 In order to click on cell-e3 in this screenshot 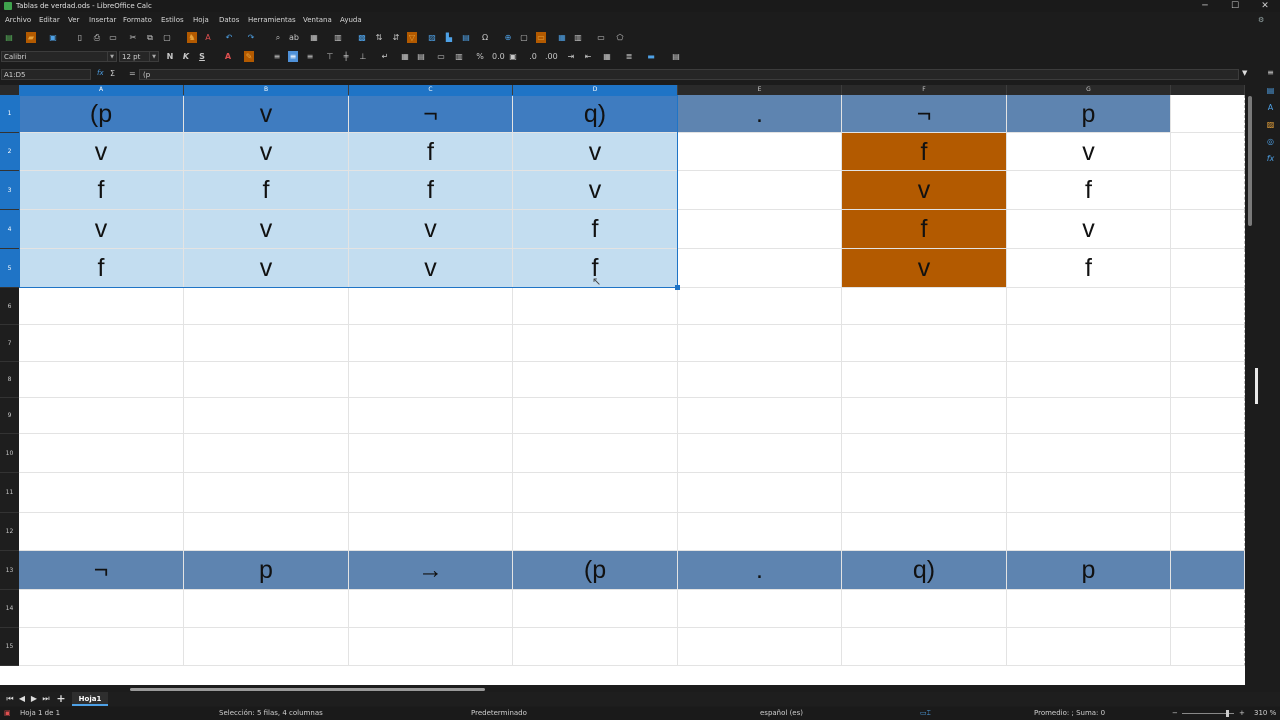, I will do `click(760, 190)`.